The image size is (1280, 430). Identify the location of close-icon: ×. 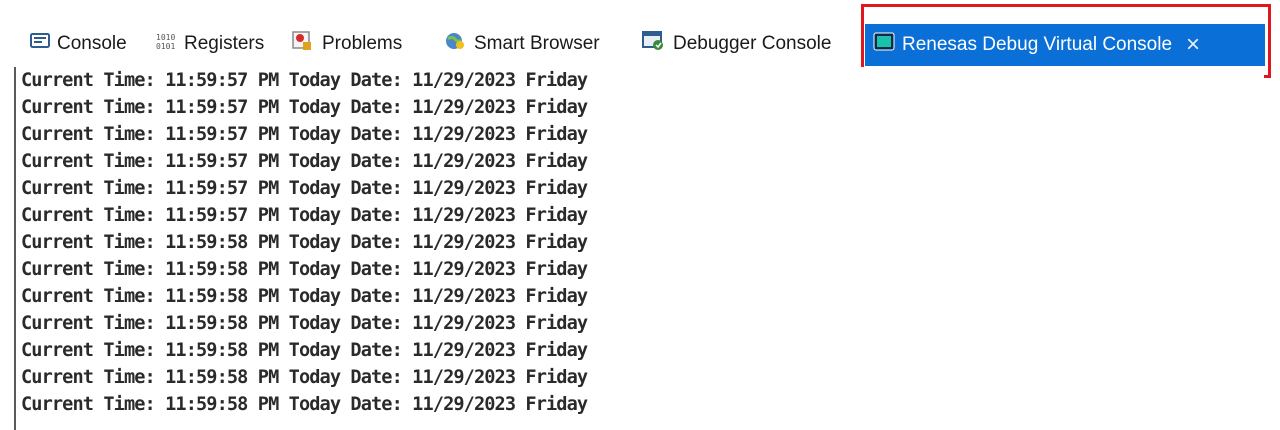
(1193, 45).